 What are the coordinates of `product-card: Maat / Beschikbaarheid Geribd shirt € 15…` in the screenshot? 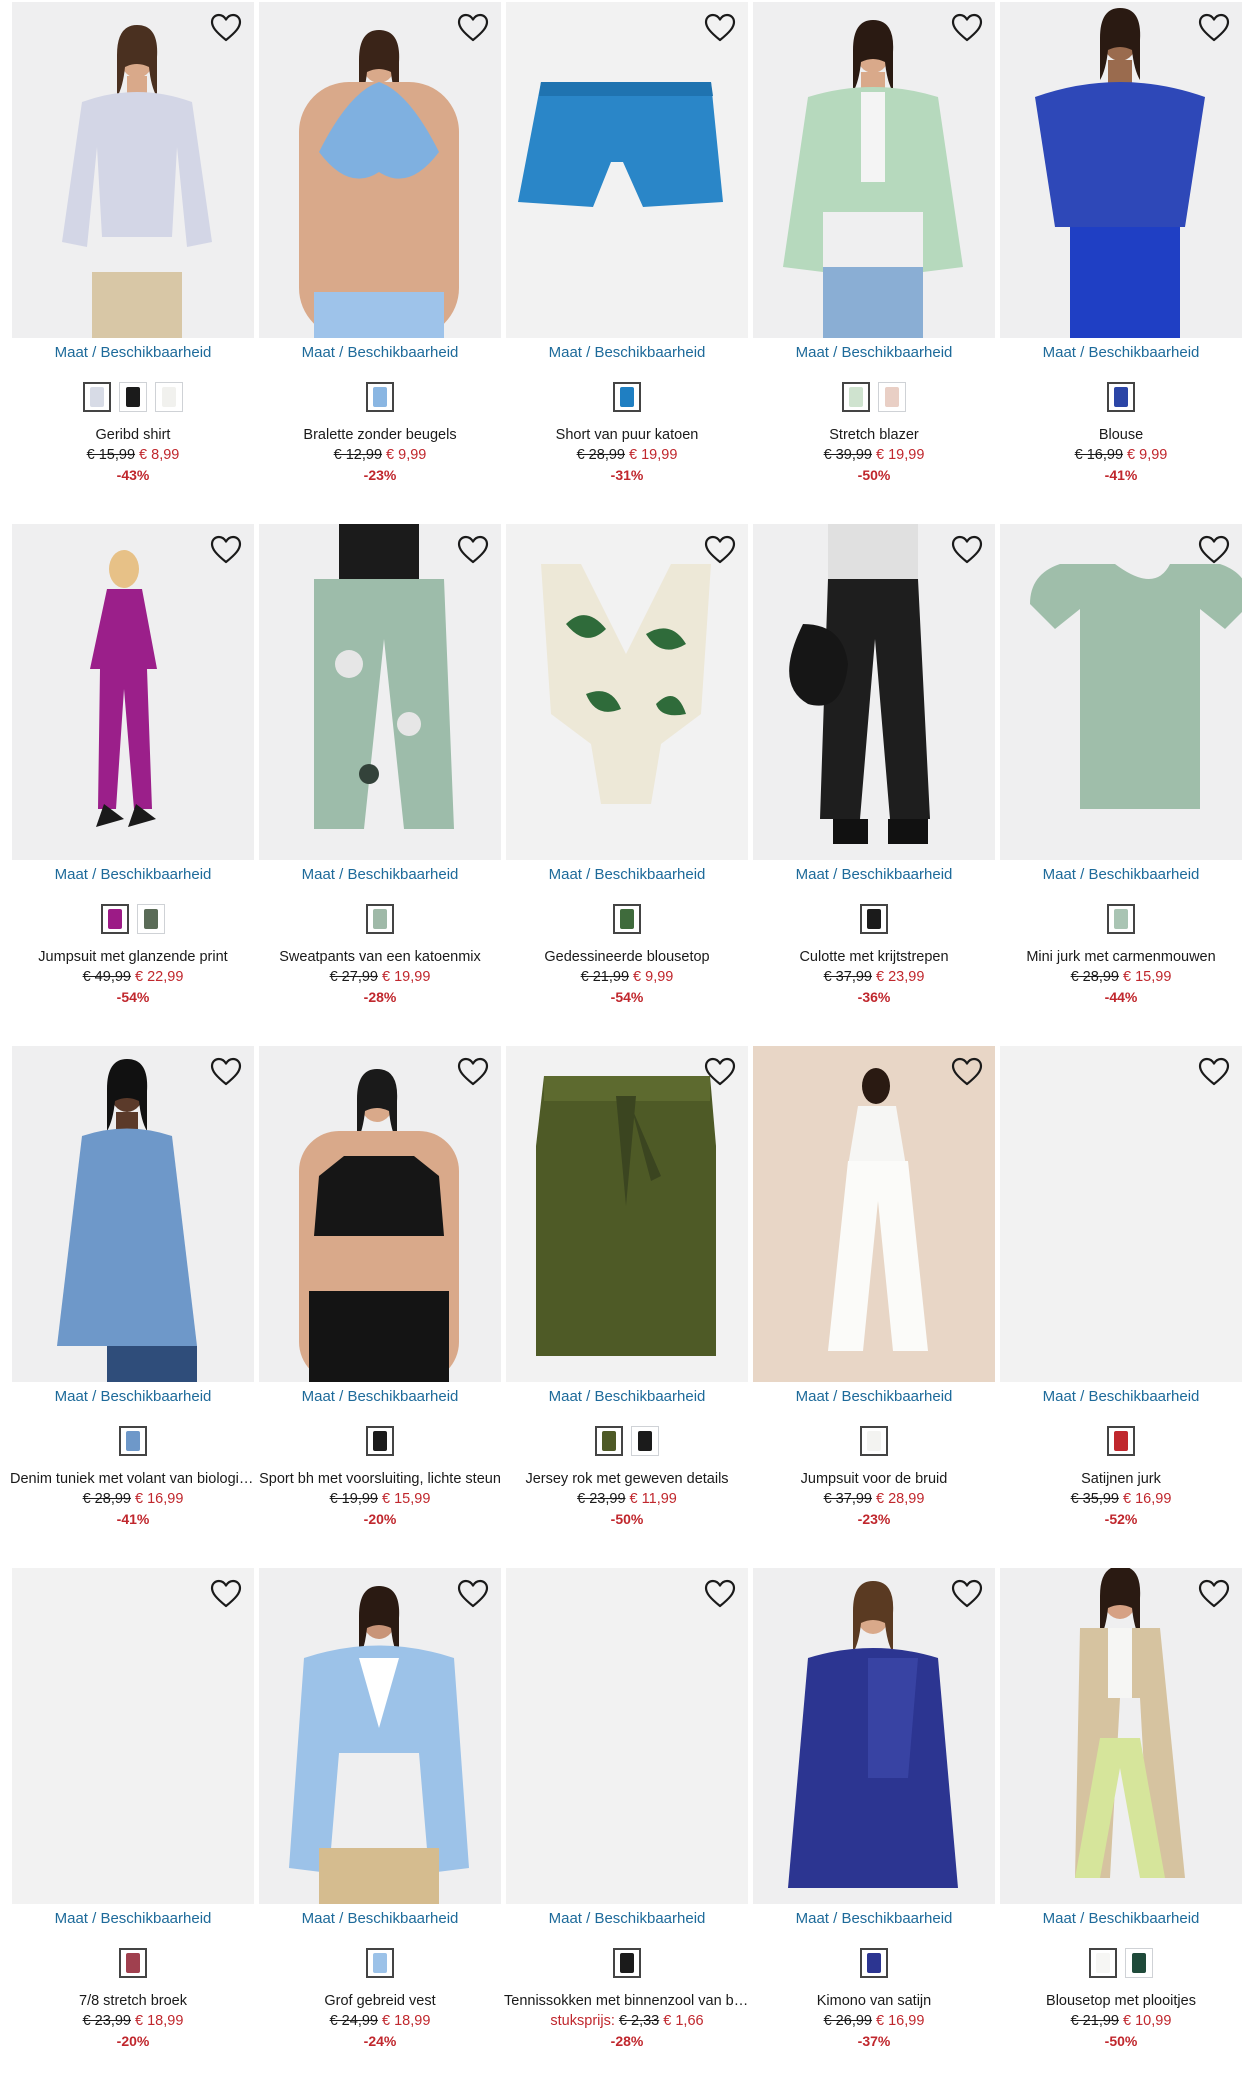 It's located at (133, 252).